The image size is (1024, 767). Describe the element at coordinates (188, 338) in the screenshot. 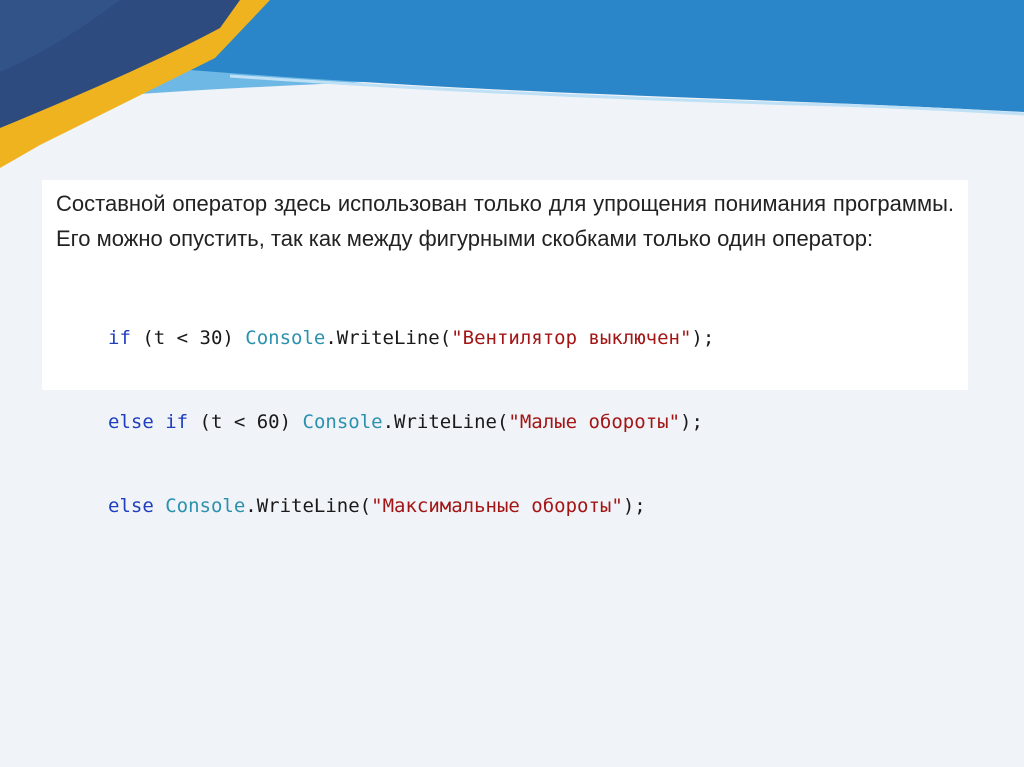

I see `condition: (t < 30)` at that location.